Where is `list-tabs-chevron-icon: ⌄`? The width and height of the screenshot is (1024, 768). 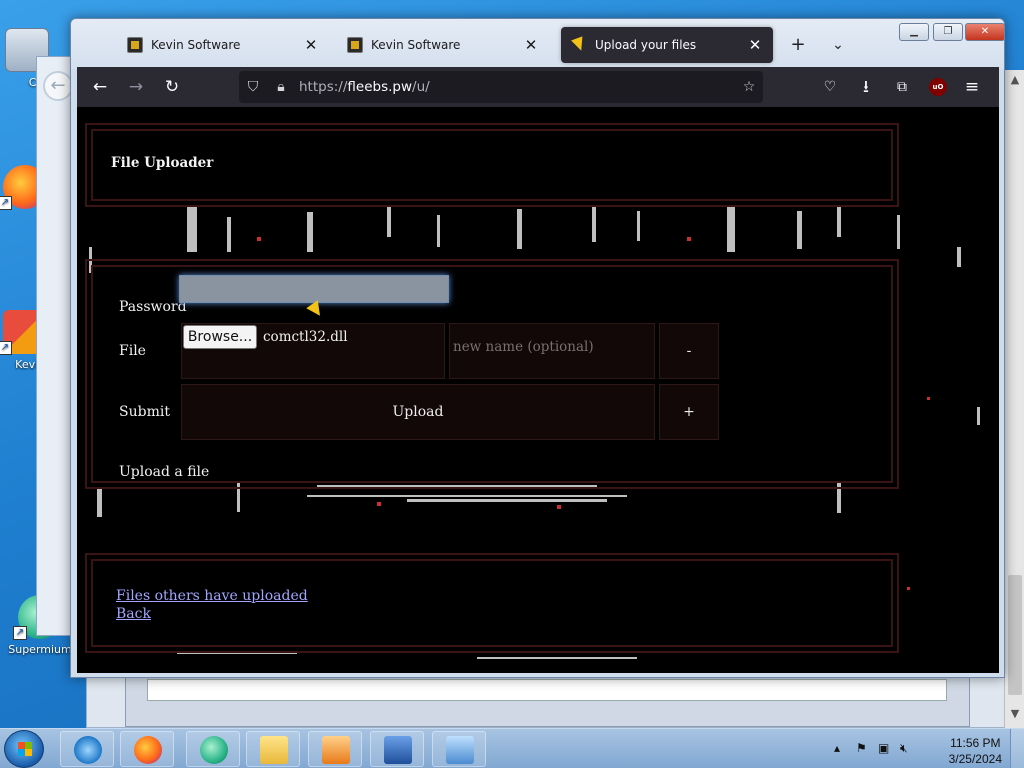
list-tabs-chevron-icon: ⌄ is located at coordinates (838, 45).